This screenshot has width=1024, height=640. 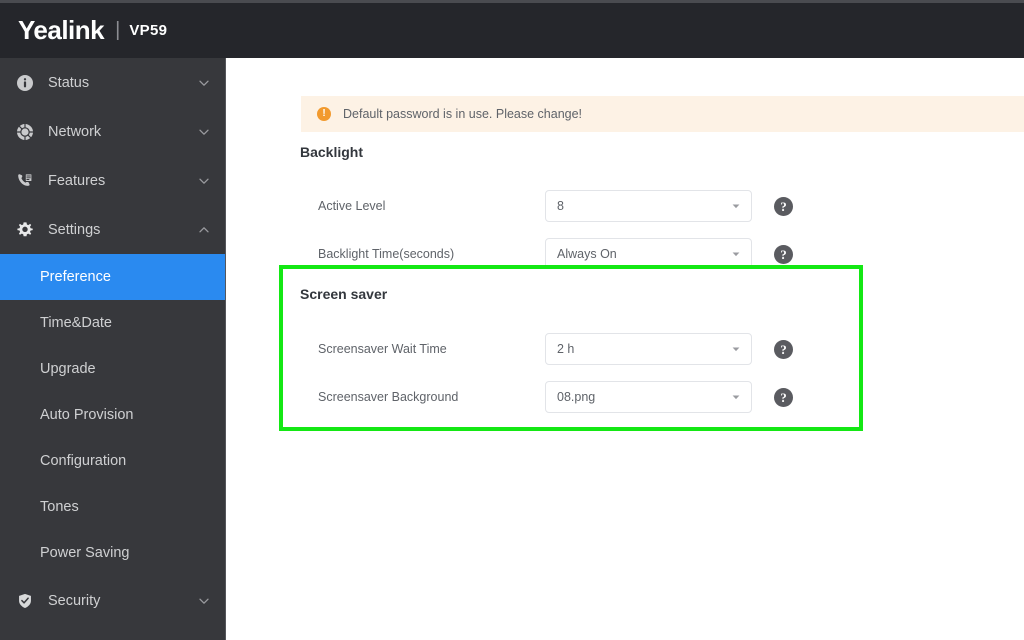 I want to click on sidebar-item-security: Security, so click(x=112, y=600).